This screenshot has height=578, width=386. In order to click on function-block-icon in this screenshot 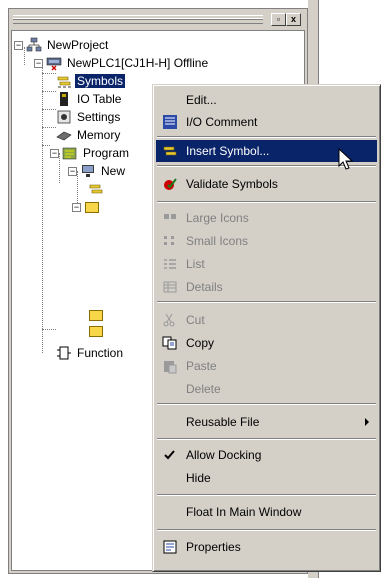, I will do `click(64, 353)`.